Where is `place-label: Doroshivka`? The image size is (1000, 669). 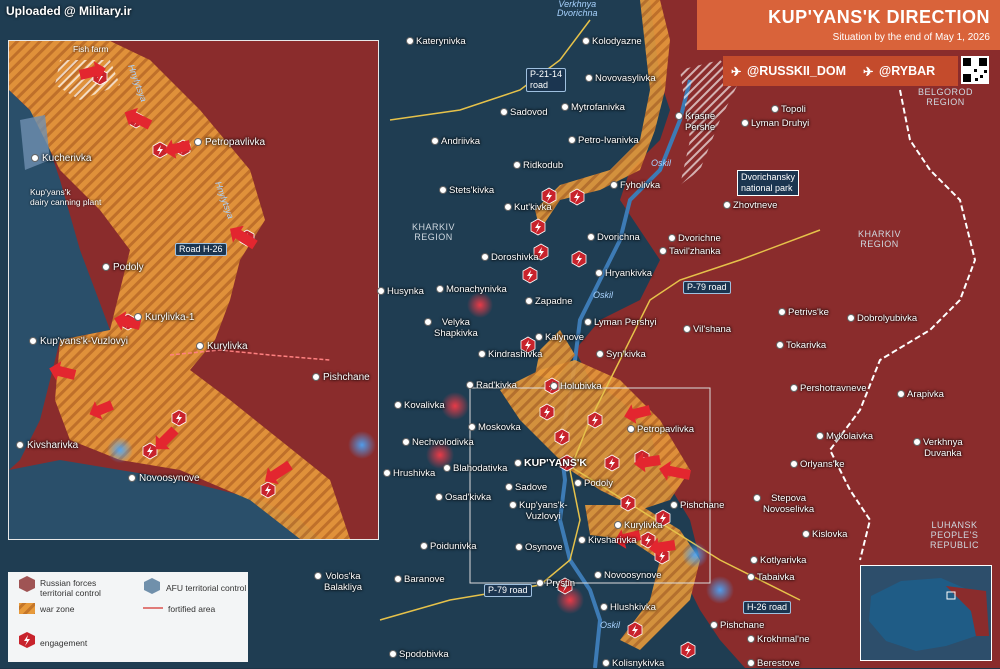
place-label: Doroshivka is located at coordinates (515, 257).